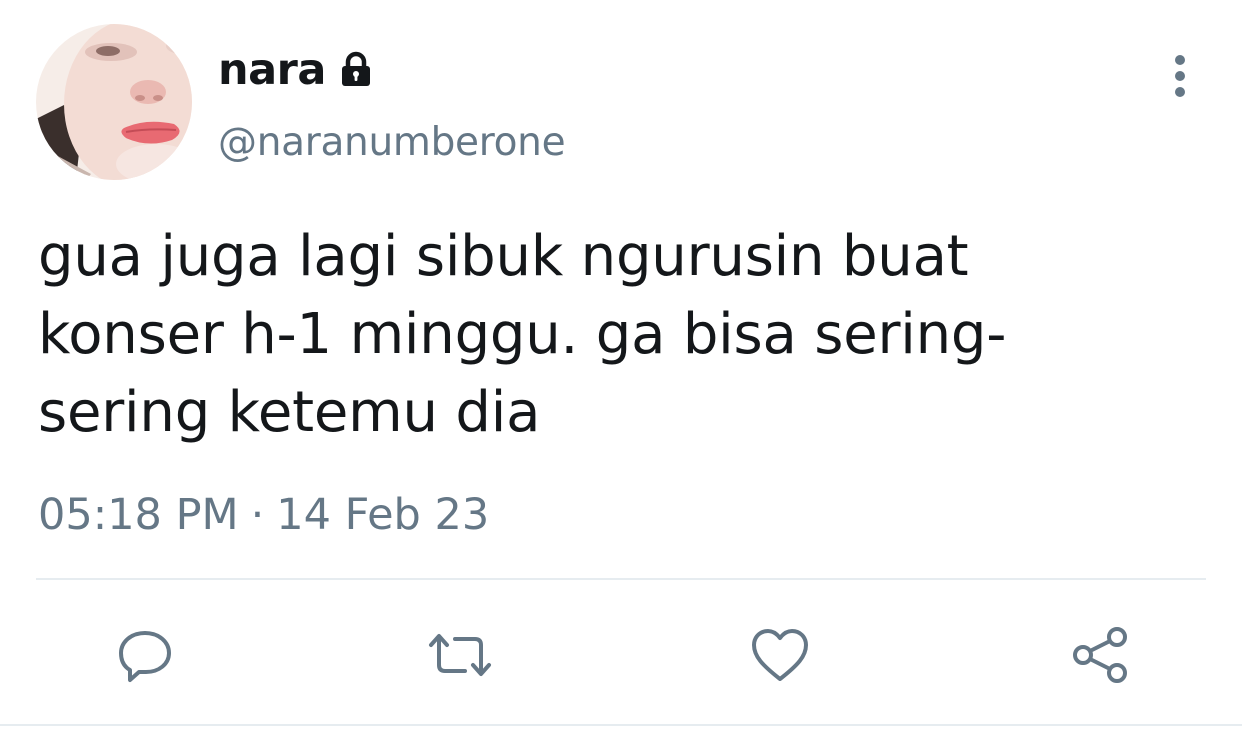 The width and height of the screenshot is (1242, 744). Describe the element at coordinates (522, 334) in the screenshot. I see `tweet-text-line: konser h-1 minggu. ga bisa sering-` at that location.